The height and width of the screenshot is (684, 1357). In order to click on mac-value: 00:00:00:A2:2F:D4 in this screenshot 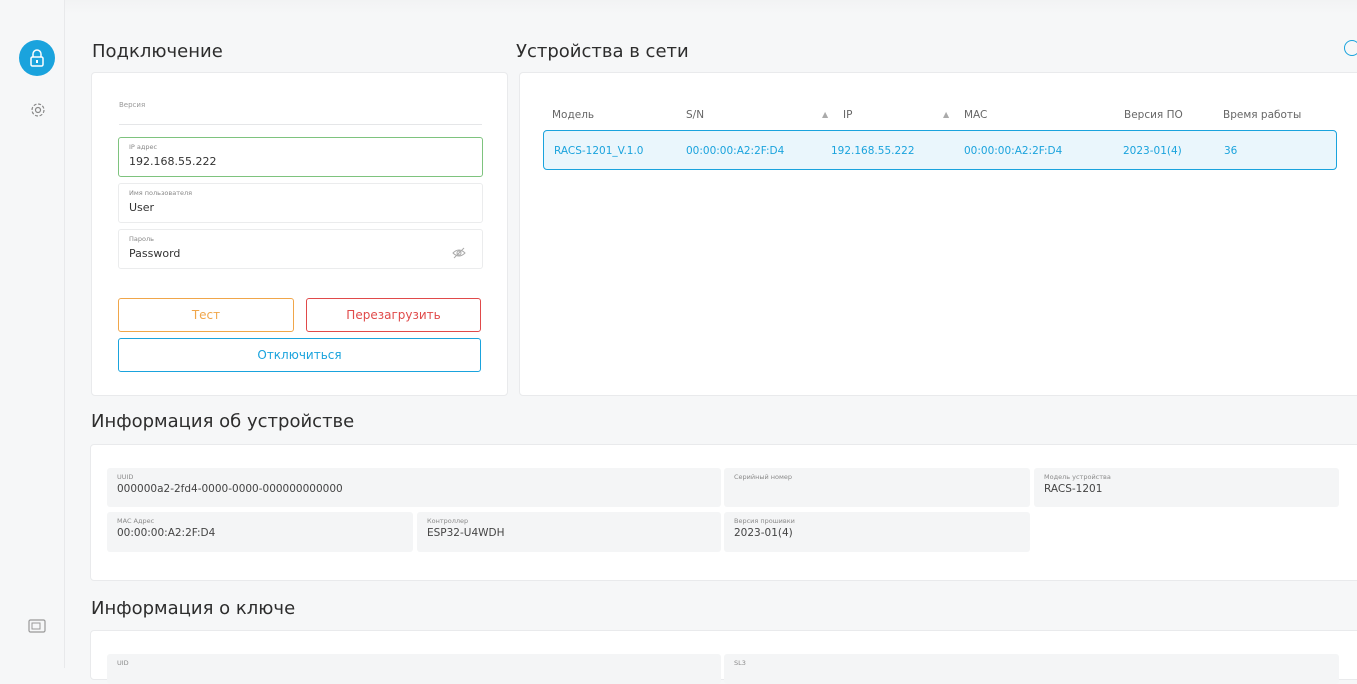, I will do `click(166, 533)`.